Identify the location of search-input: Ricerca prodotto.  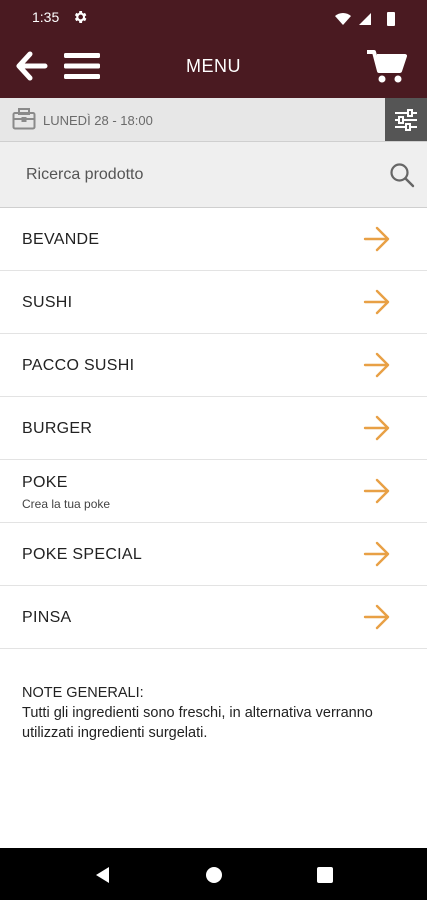
(84, 175).